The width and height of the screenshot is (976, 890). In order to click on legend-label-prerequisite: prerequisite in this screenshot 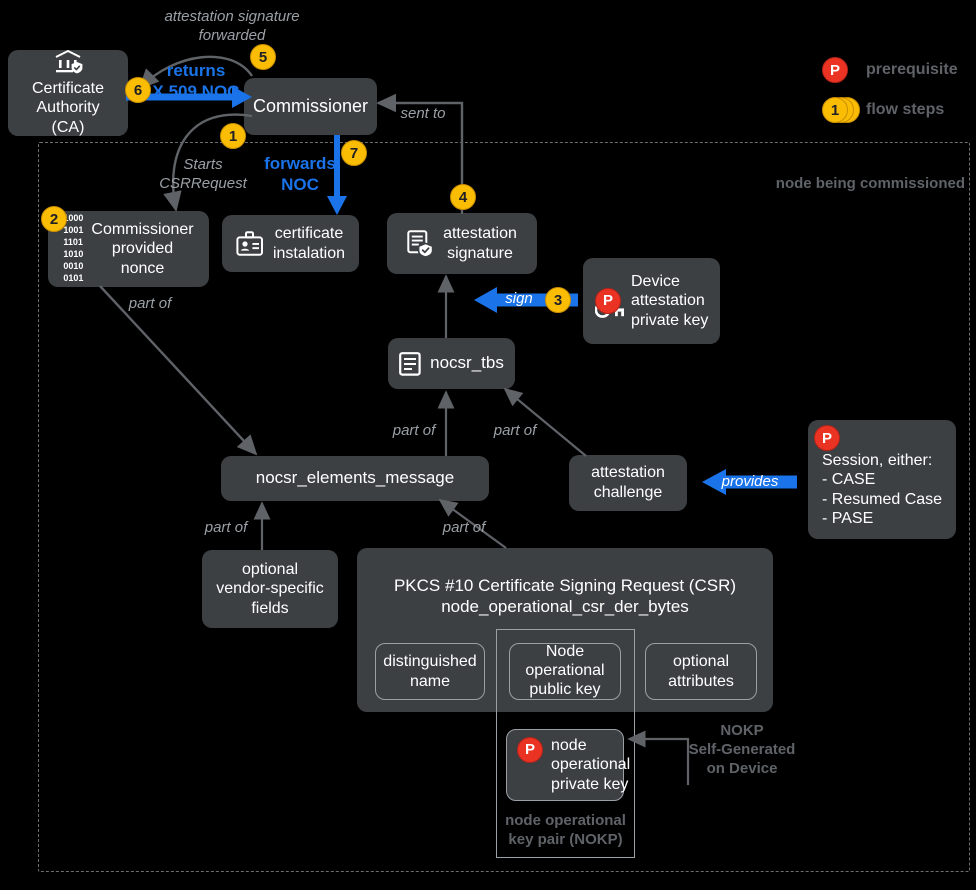, I will do `click(912, 69)`.